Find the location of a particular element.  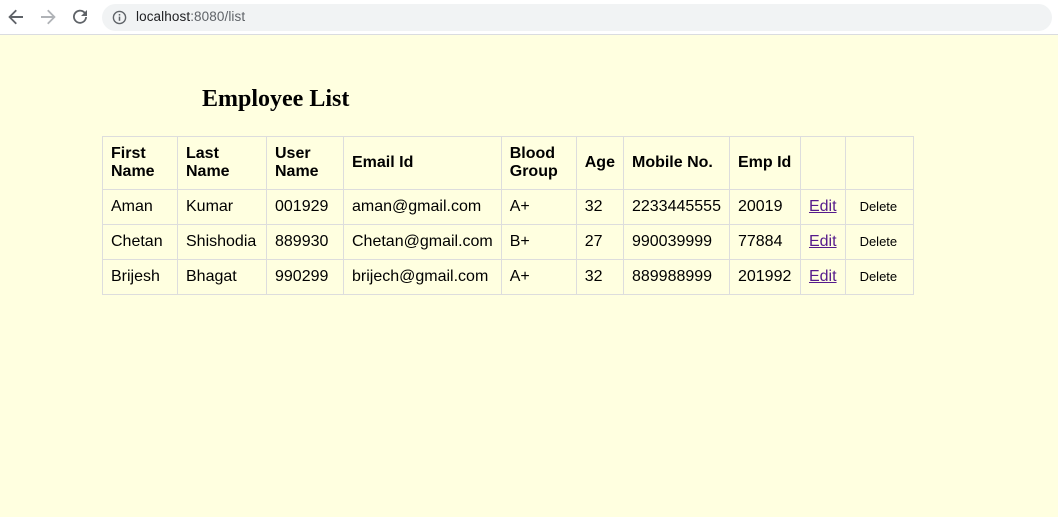

cell-last-name: Kumar is located at coordinates (222, 207).